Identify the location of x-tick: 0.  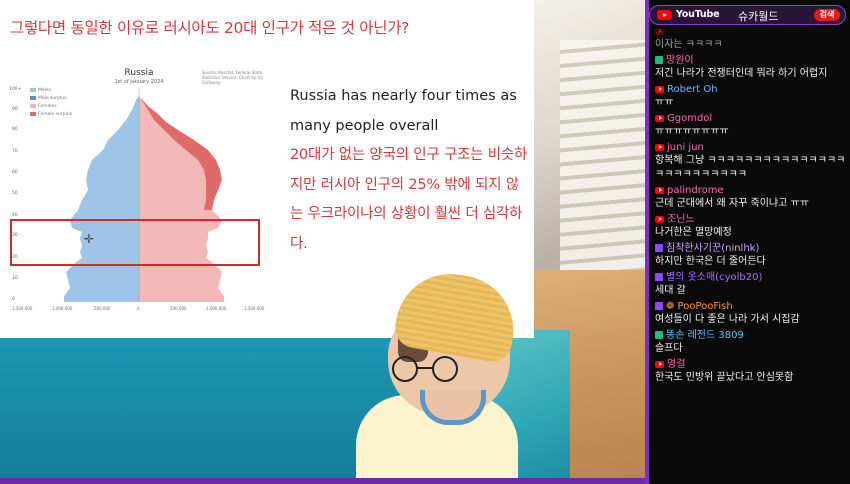
(138, 308).